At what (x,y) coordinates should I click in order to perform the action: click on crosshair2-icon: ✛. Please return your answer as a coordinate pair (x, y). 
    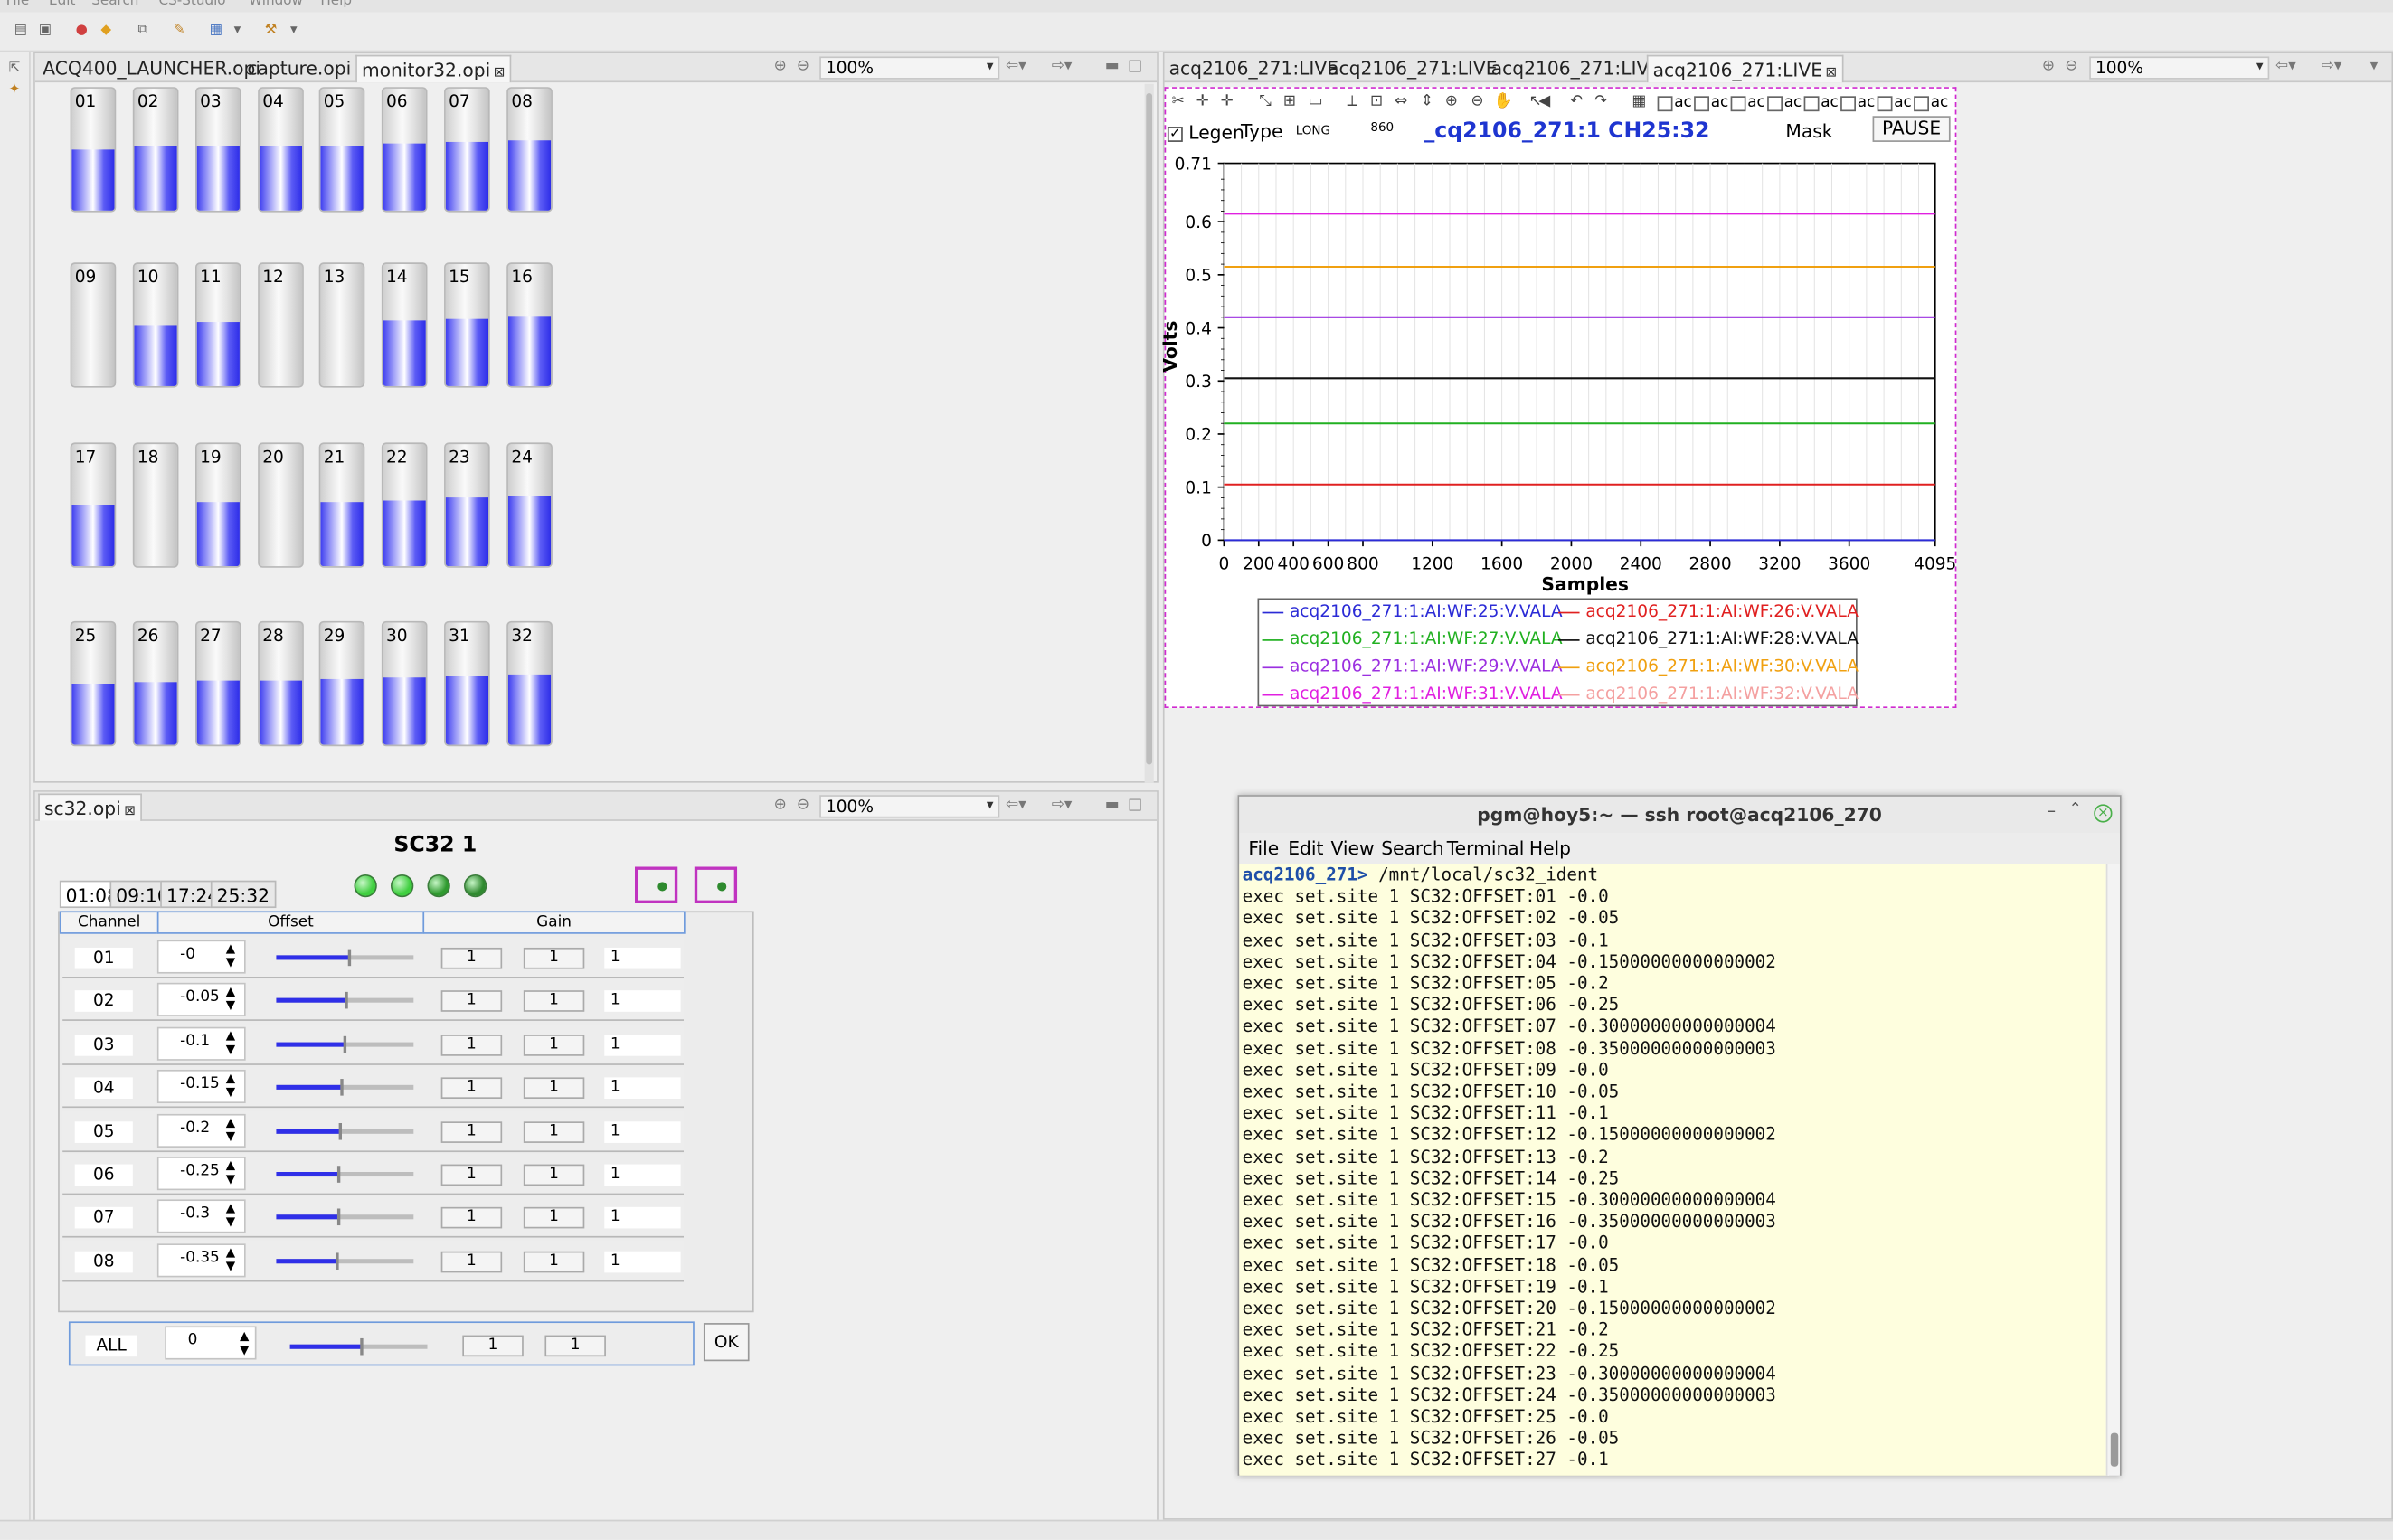
    Looking at the image, I should click on (1227, 102).